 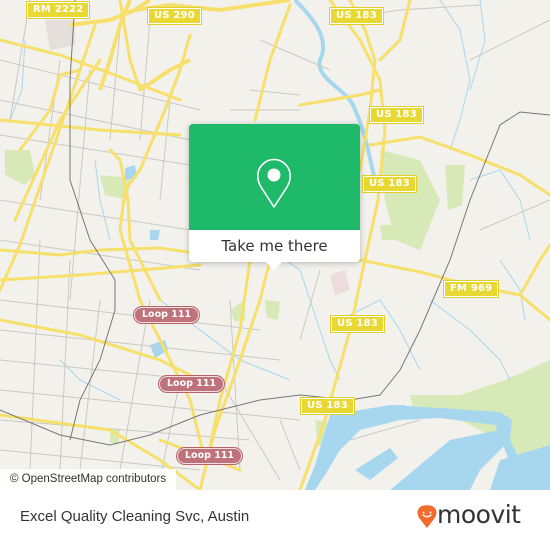 I want to click on map-pin-icon, so click(x=274, y=183).